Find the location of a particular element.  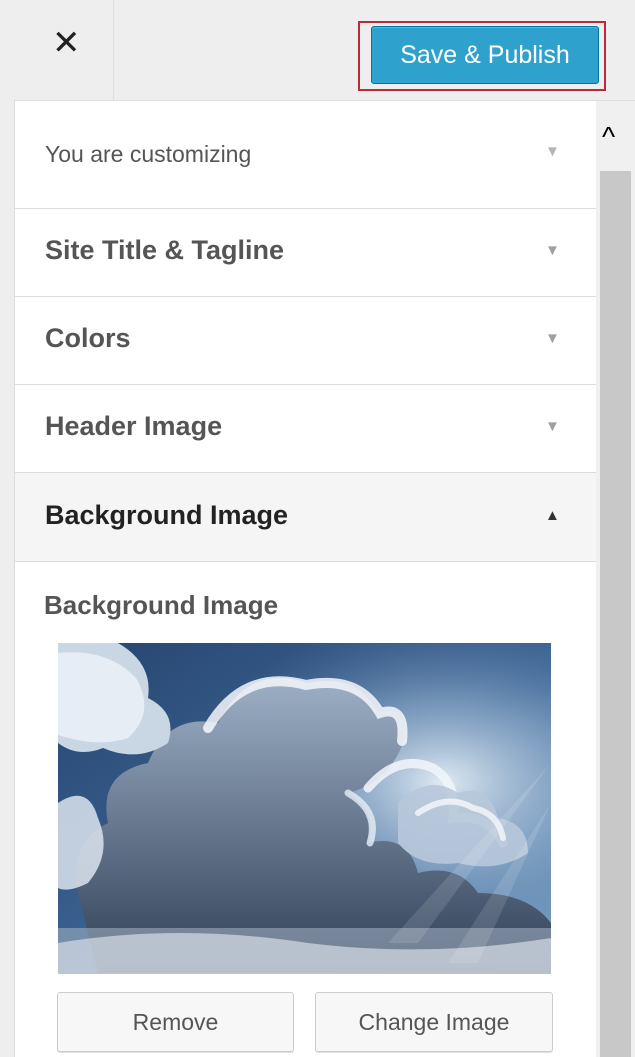

scroll-up-button: ^ is located at coordinates (615, 136).